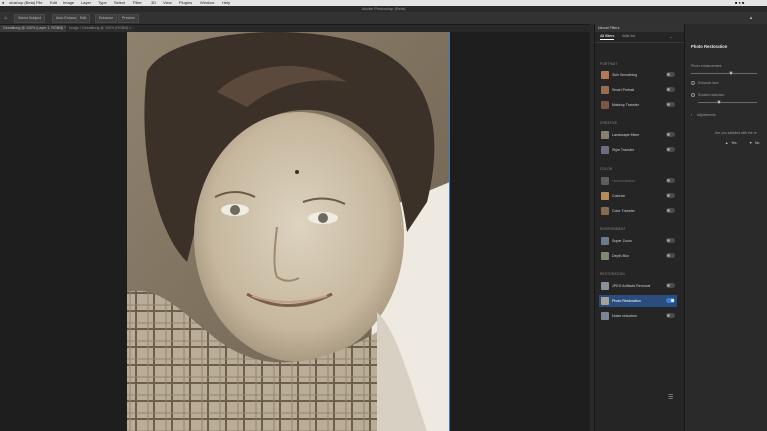 This screenshot has width=767, height=431. Describe the element at coordinates (383, 8) in the screenshot. I see `window-title: Adobe Photoshop (Beta)` at that location.